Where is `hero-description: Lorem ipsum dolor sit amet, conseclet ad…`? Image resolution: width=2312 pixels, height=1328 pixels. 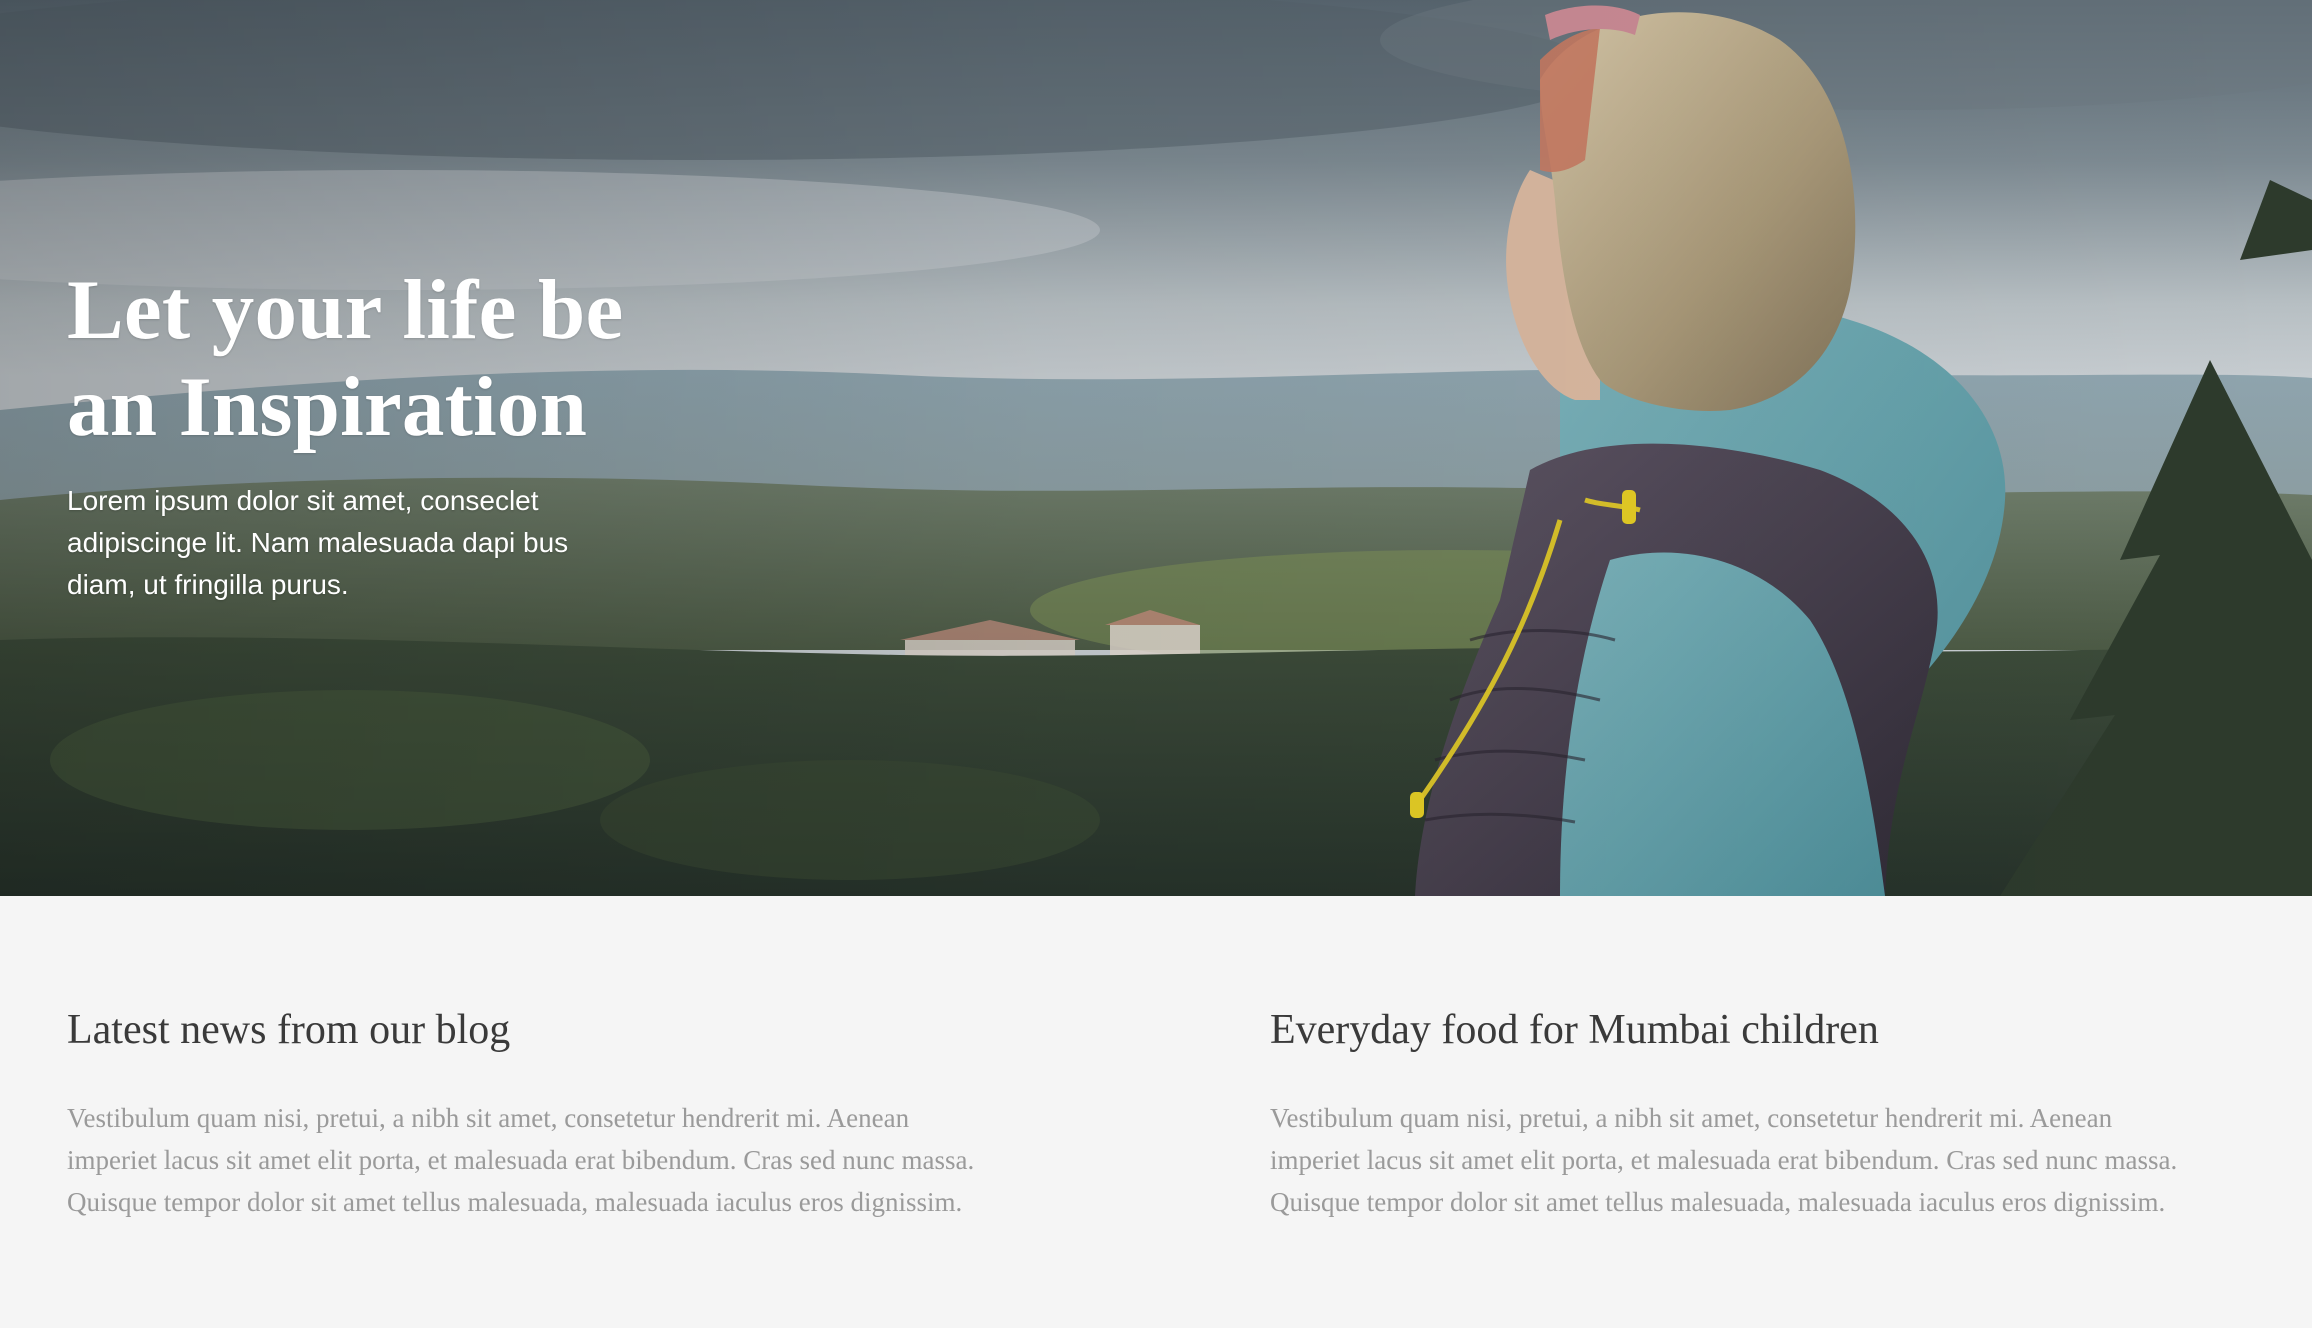 hero-description: Lorem ipsum dolor sit amet, conseclet ad… is located at coordinates (347, 543).